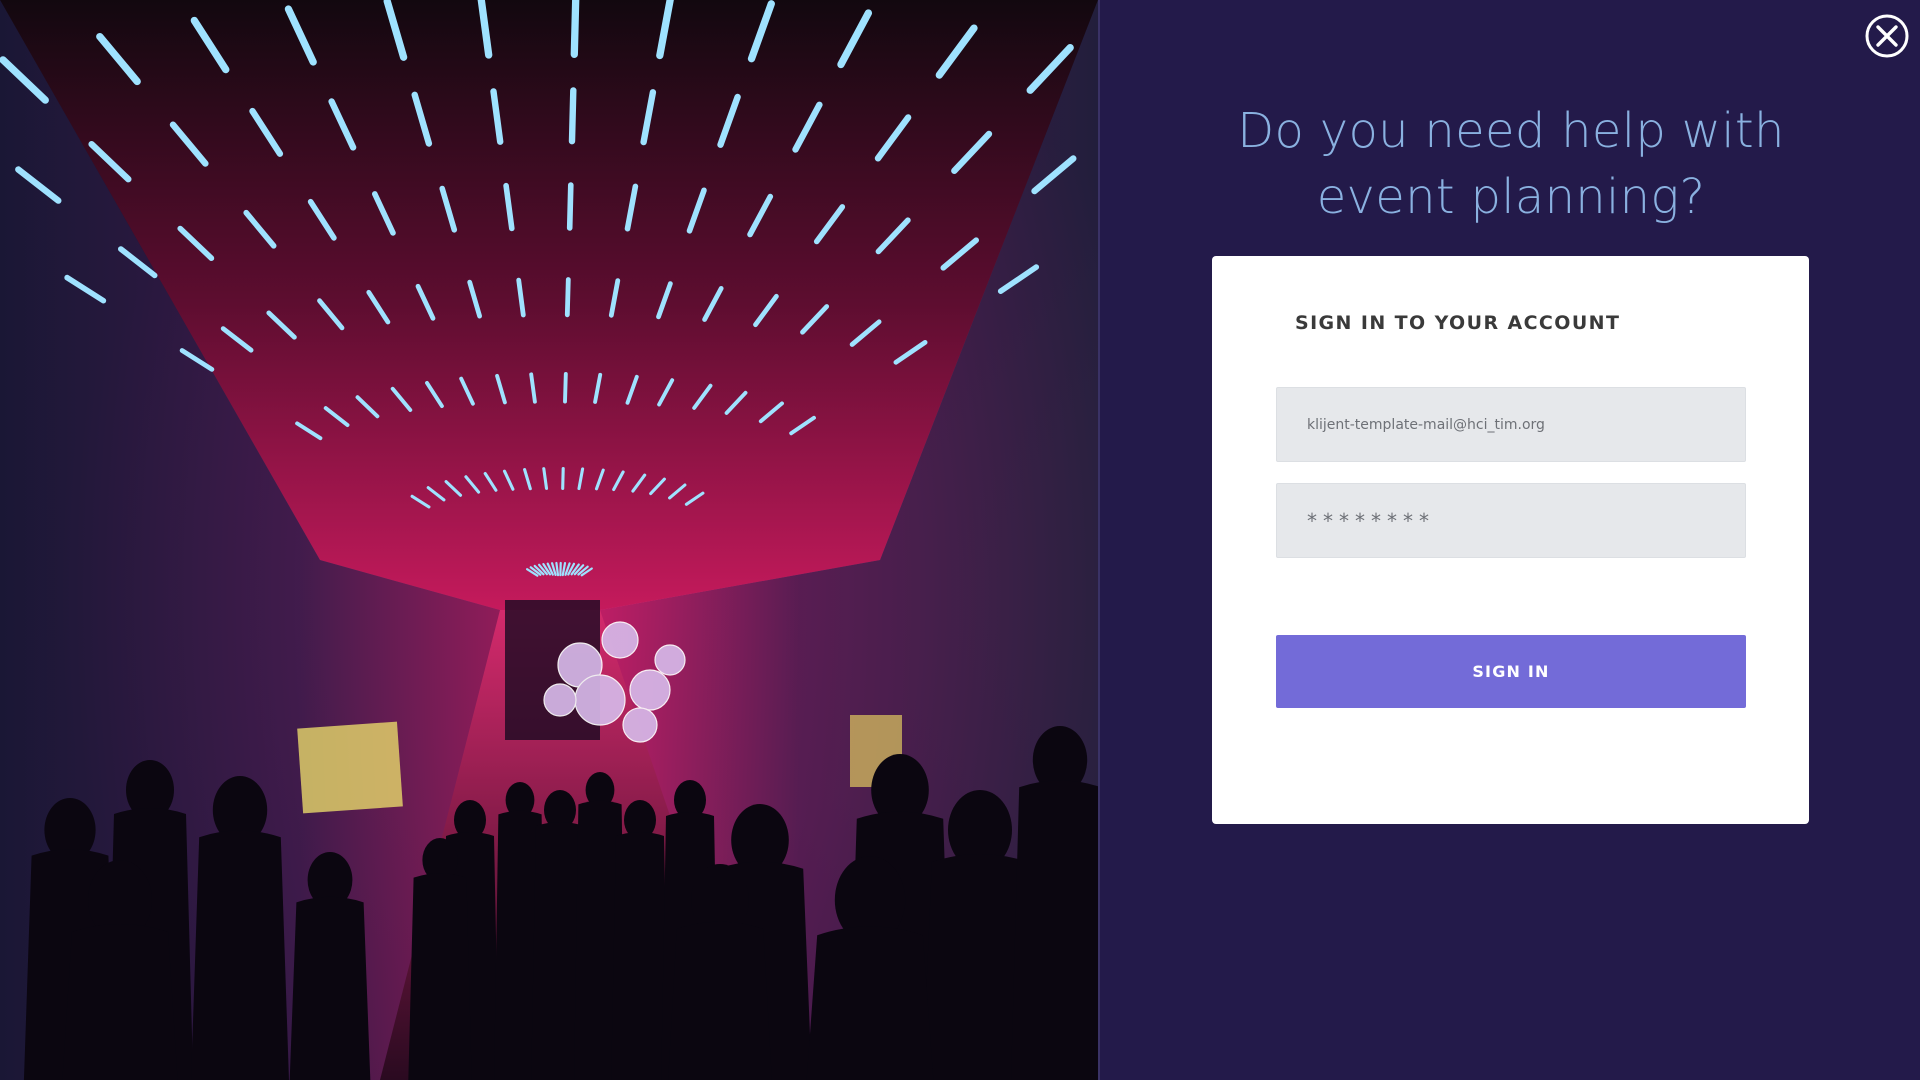  I want to click on panel-headline: Do you need help with event planning?, so click(1510, 164).